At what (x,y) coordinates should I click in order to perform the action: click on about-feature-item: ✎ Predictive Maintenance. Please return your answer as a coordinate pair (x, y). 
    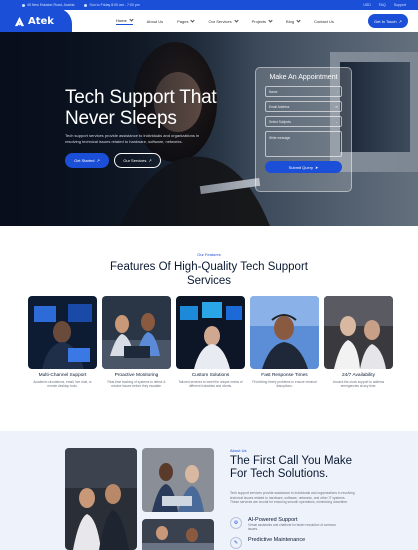
    Looking at the image, I should click on (267, 543).